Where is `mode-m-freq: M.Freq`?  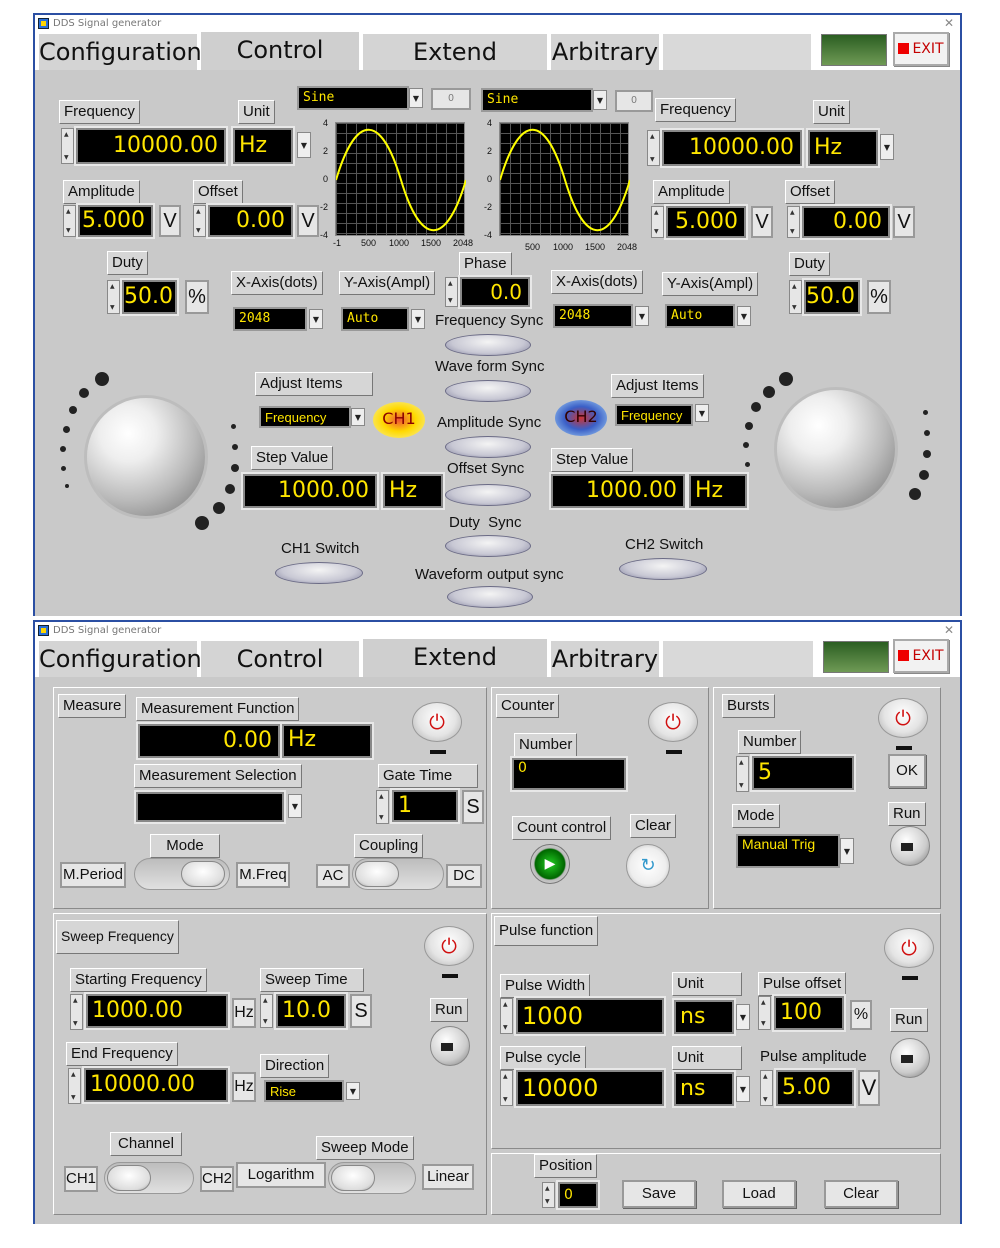 mode-m-freq: M.Freq is located at coordinates (263, 875).